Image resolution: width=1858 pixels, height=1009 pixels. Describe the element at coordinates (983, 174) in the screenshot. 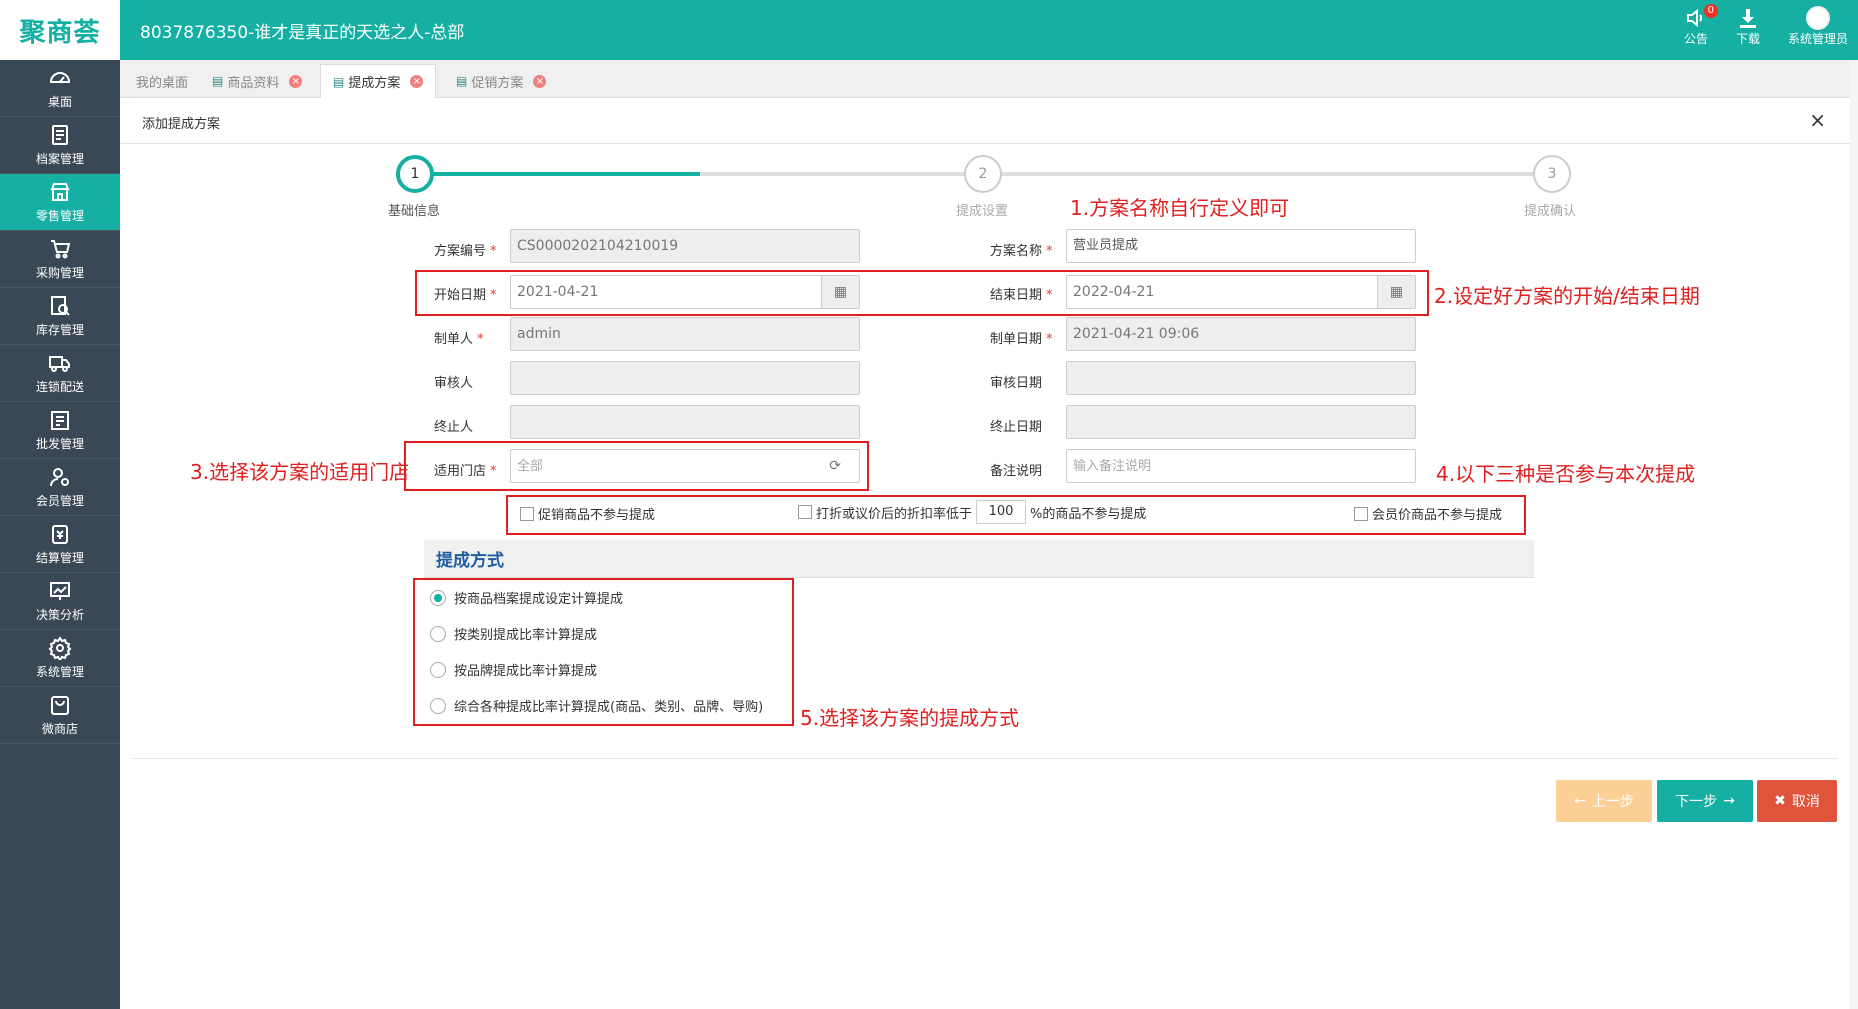

I see `step-2: 2` at that location.